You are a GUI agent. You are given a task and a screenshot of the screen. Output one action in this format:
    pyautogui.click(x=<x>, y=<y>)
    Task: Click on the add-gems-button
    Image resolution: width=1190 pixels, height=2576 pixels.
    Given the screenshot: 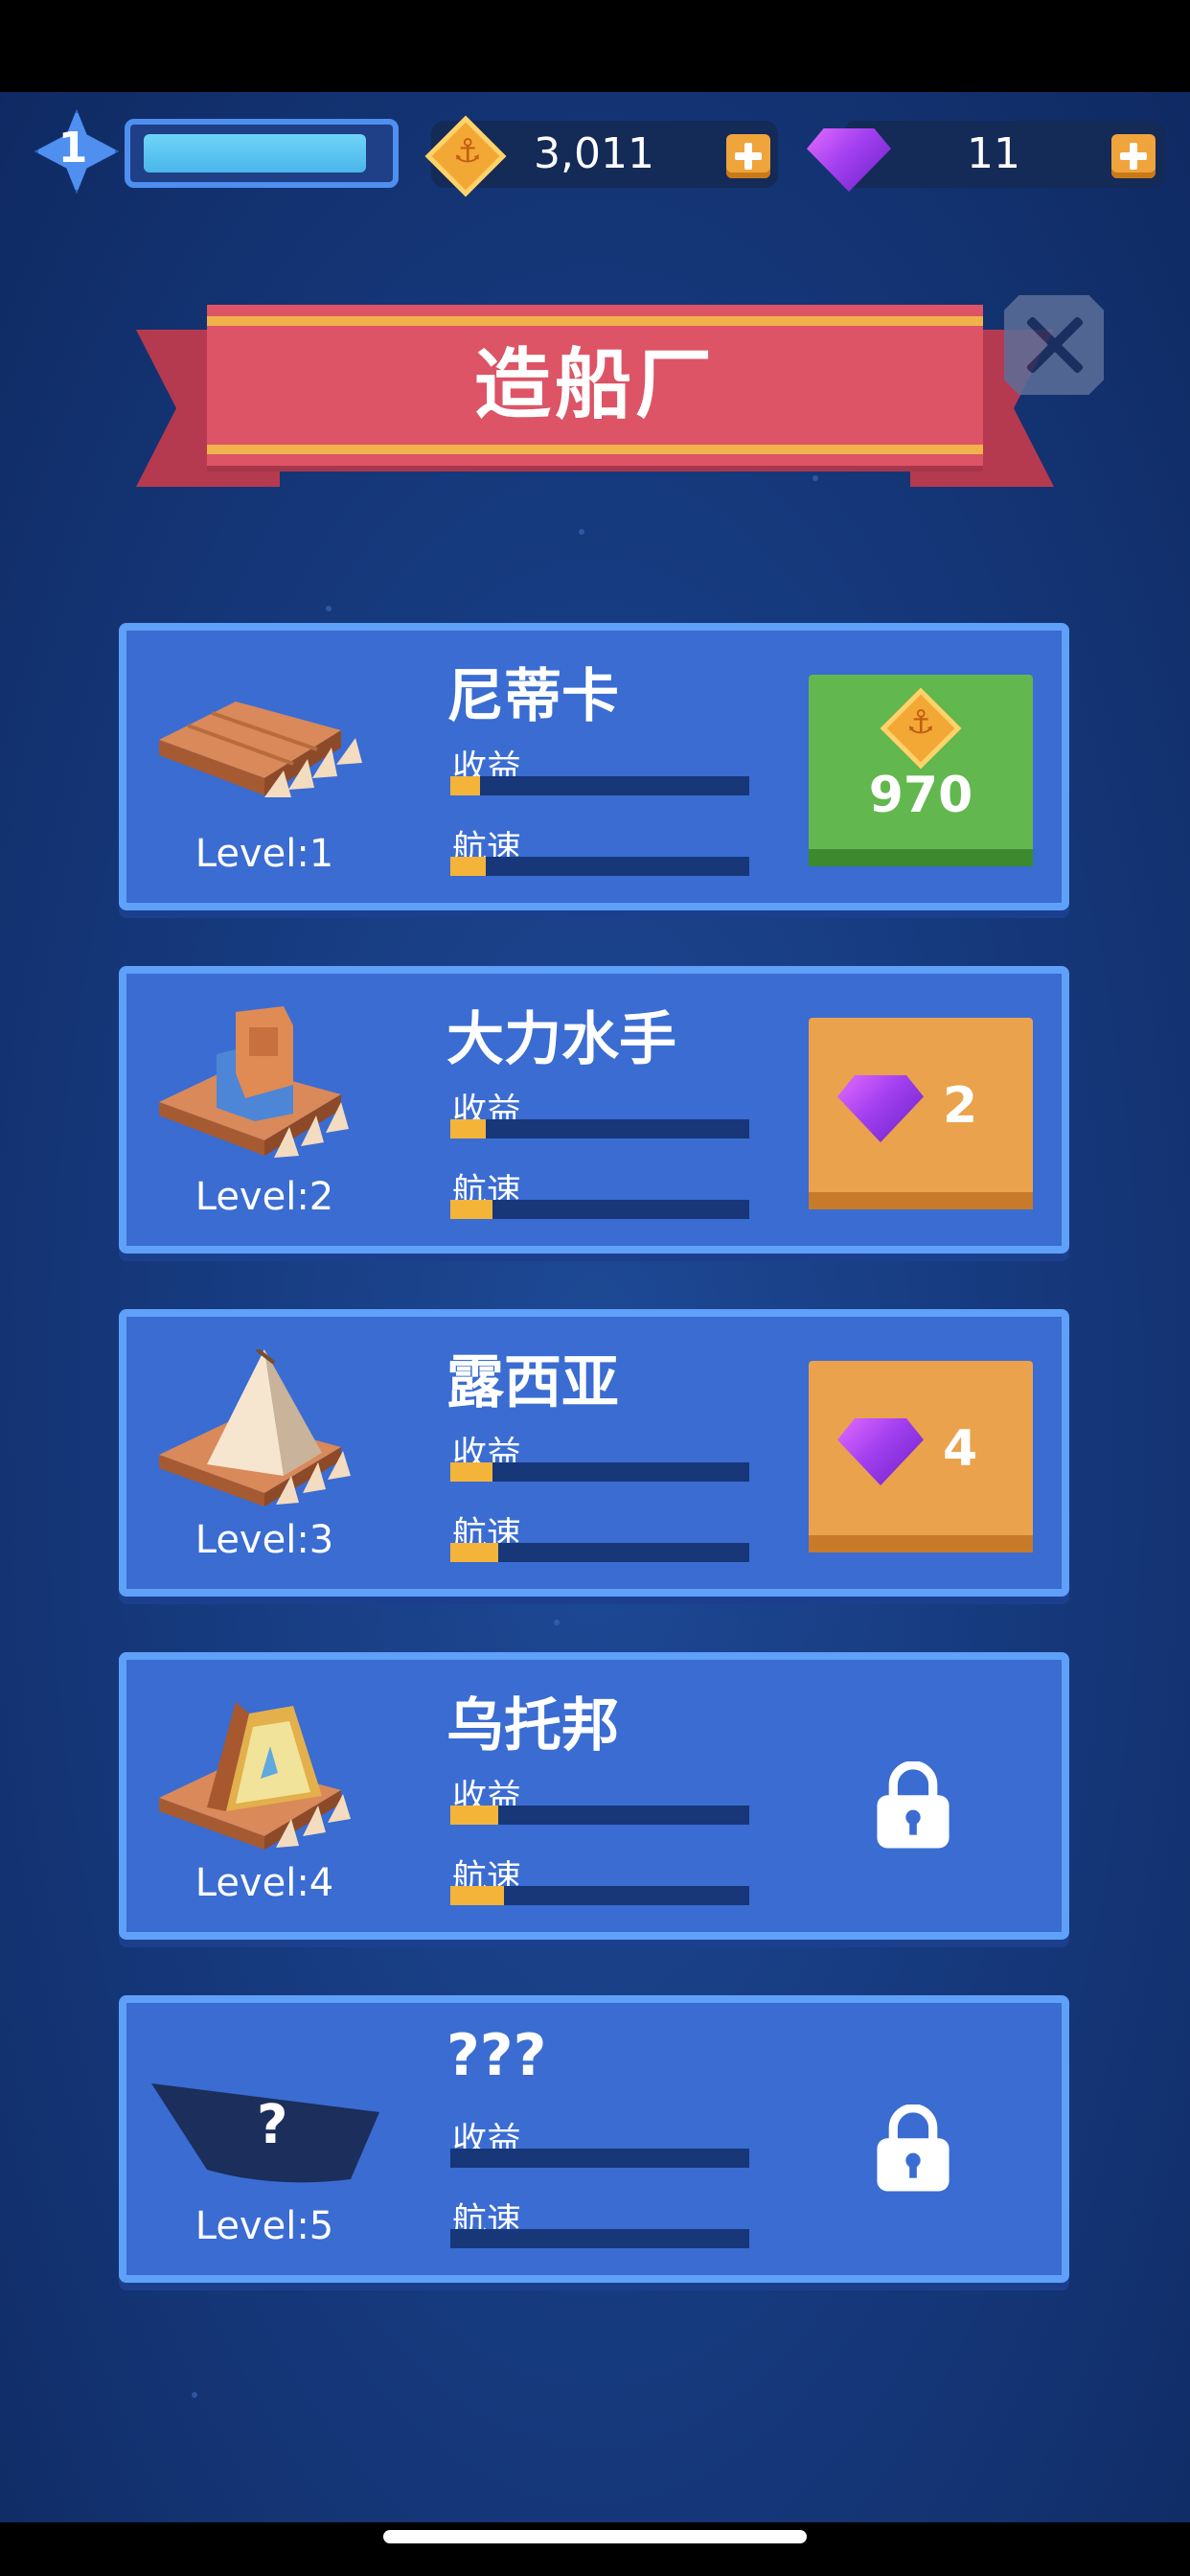 What is the action you would take?
    pyautogui.click(x=1133, y=156)
    